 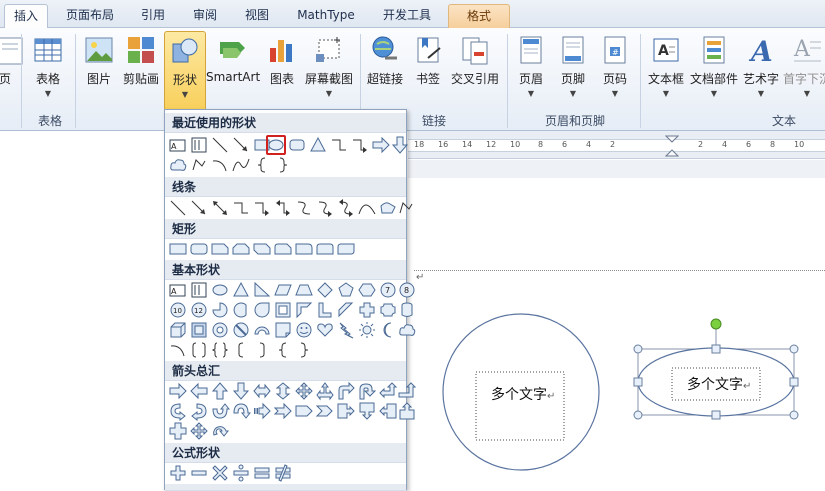 What do you see at coordinates (90, 16) in the screenshot?
I see `tab-page-layout: 页面布局` at bounding box center [90, 16].